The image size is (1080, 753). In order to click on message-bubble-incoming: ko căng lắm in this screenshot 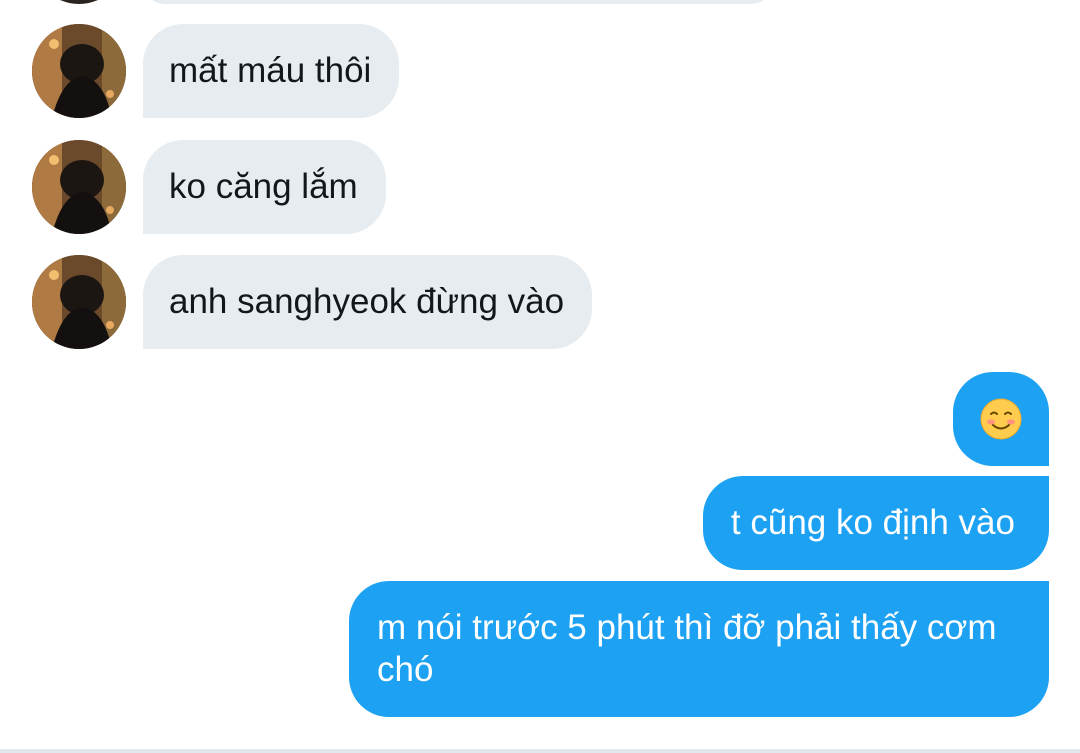, I will do `click(264, 187)`.